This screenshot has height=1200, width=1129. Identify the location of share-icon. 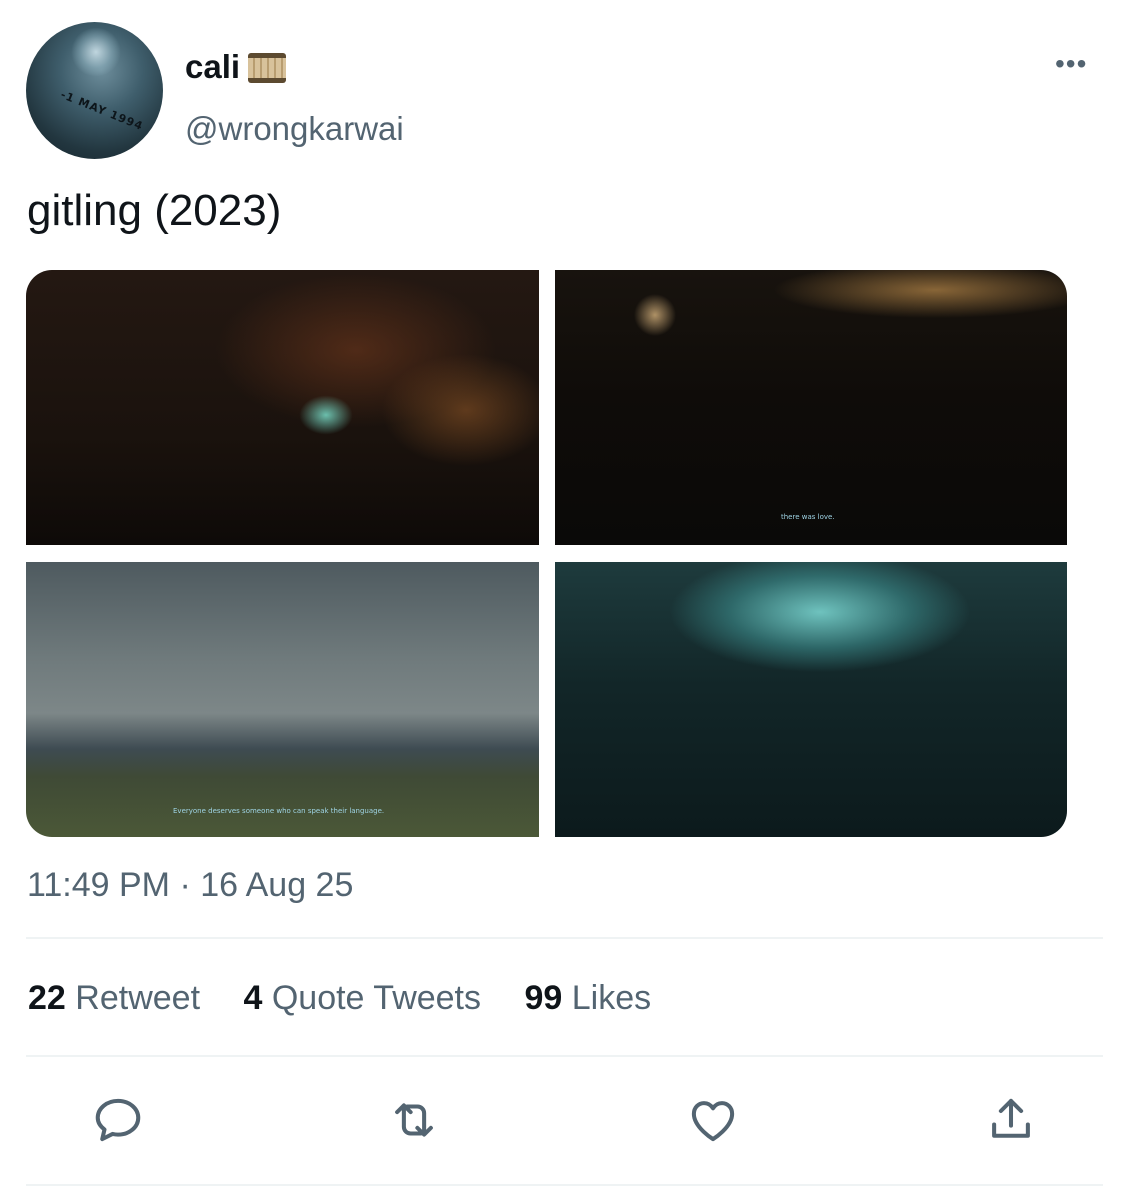
(1011, 1118).